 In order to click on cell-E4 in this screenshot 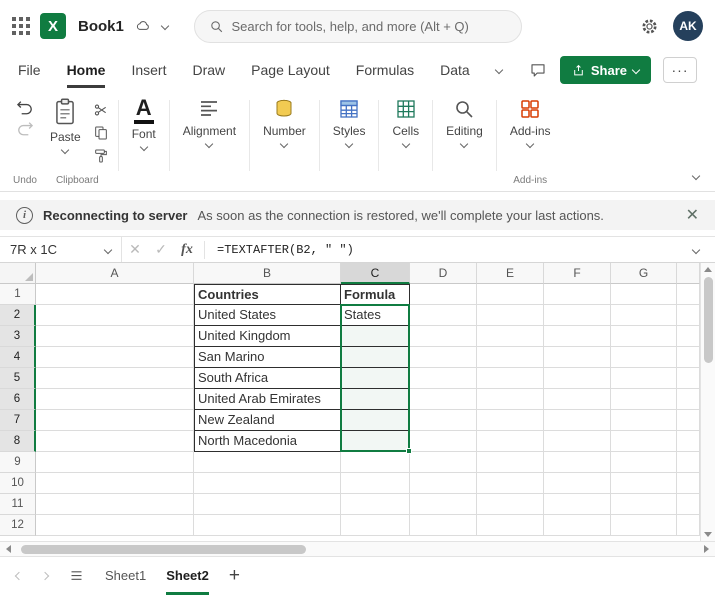, I will do `click(510, 357)`.